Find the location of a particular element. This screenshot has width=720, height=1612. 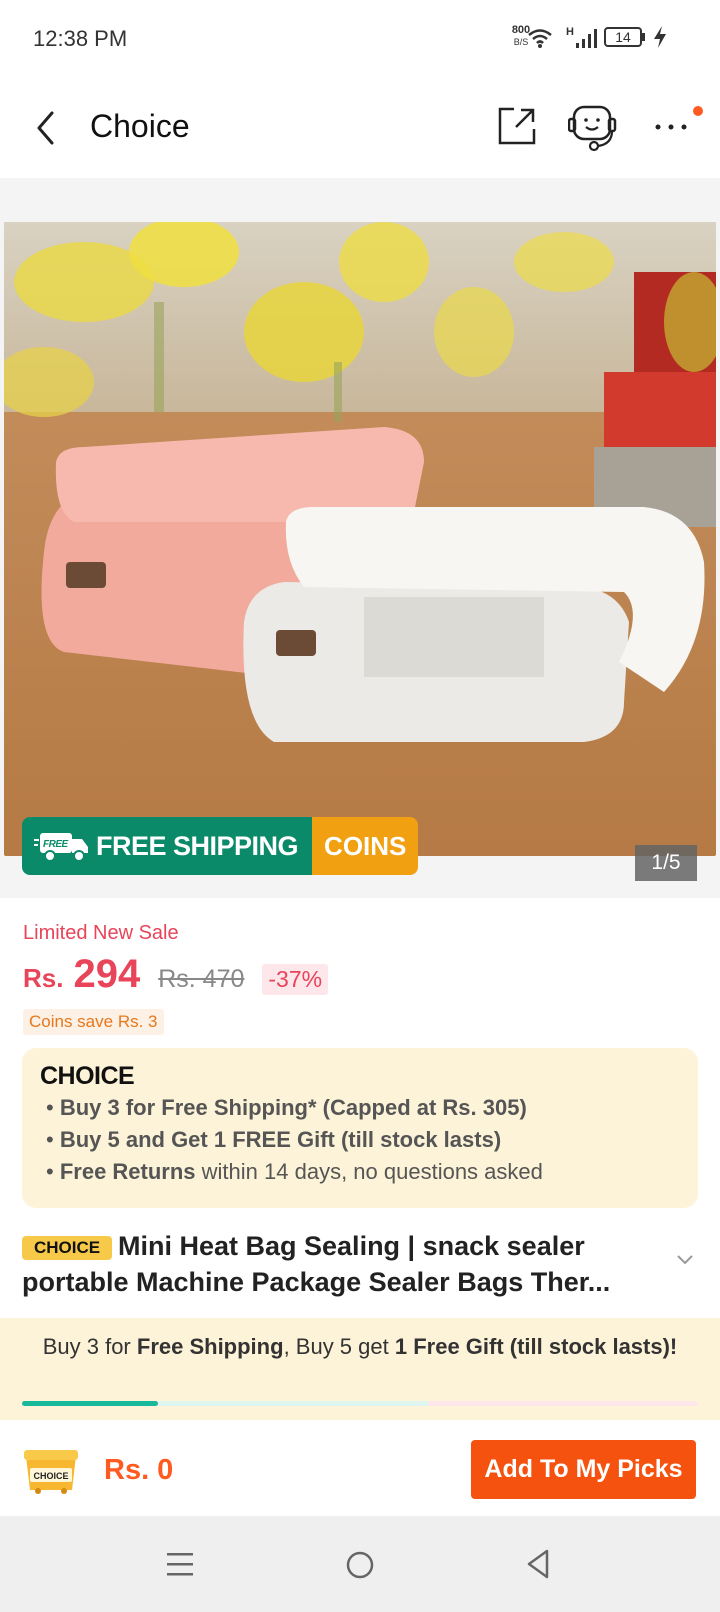

coins-label: COINS is located at coordinates (365, 845).